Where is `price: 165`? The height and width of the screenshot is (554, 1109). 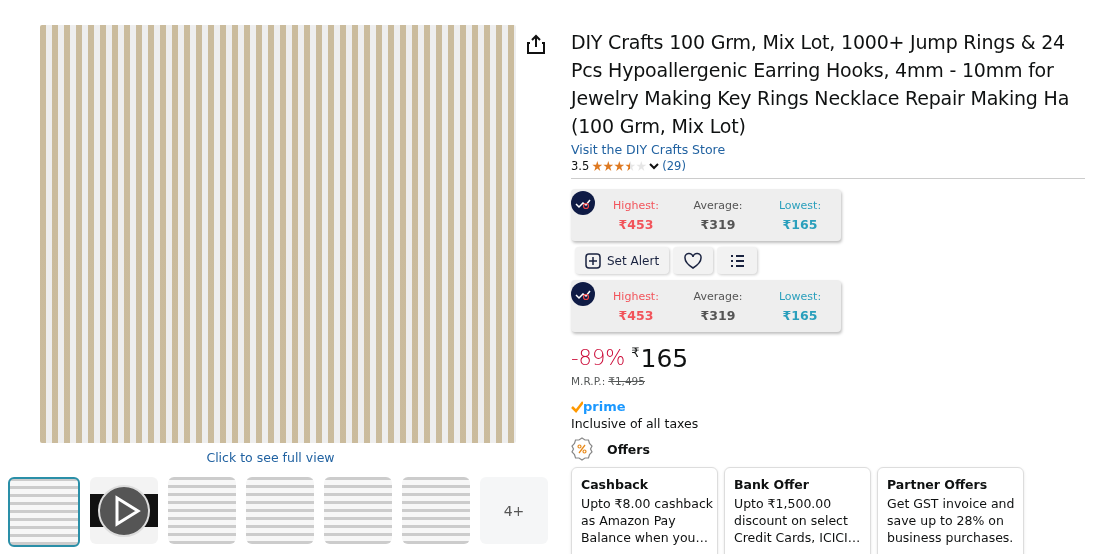 price: 165 is located at coordinates (664, 358).